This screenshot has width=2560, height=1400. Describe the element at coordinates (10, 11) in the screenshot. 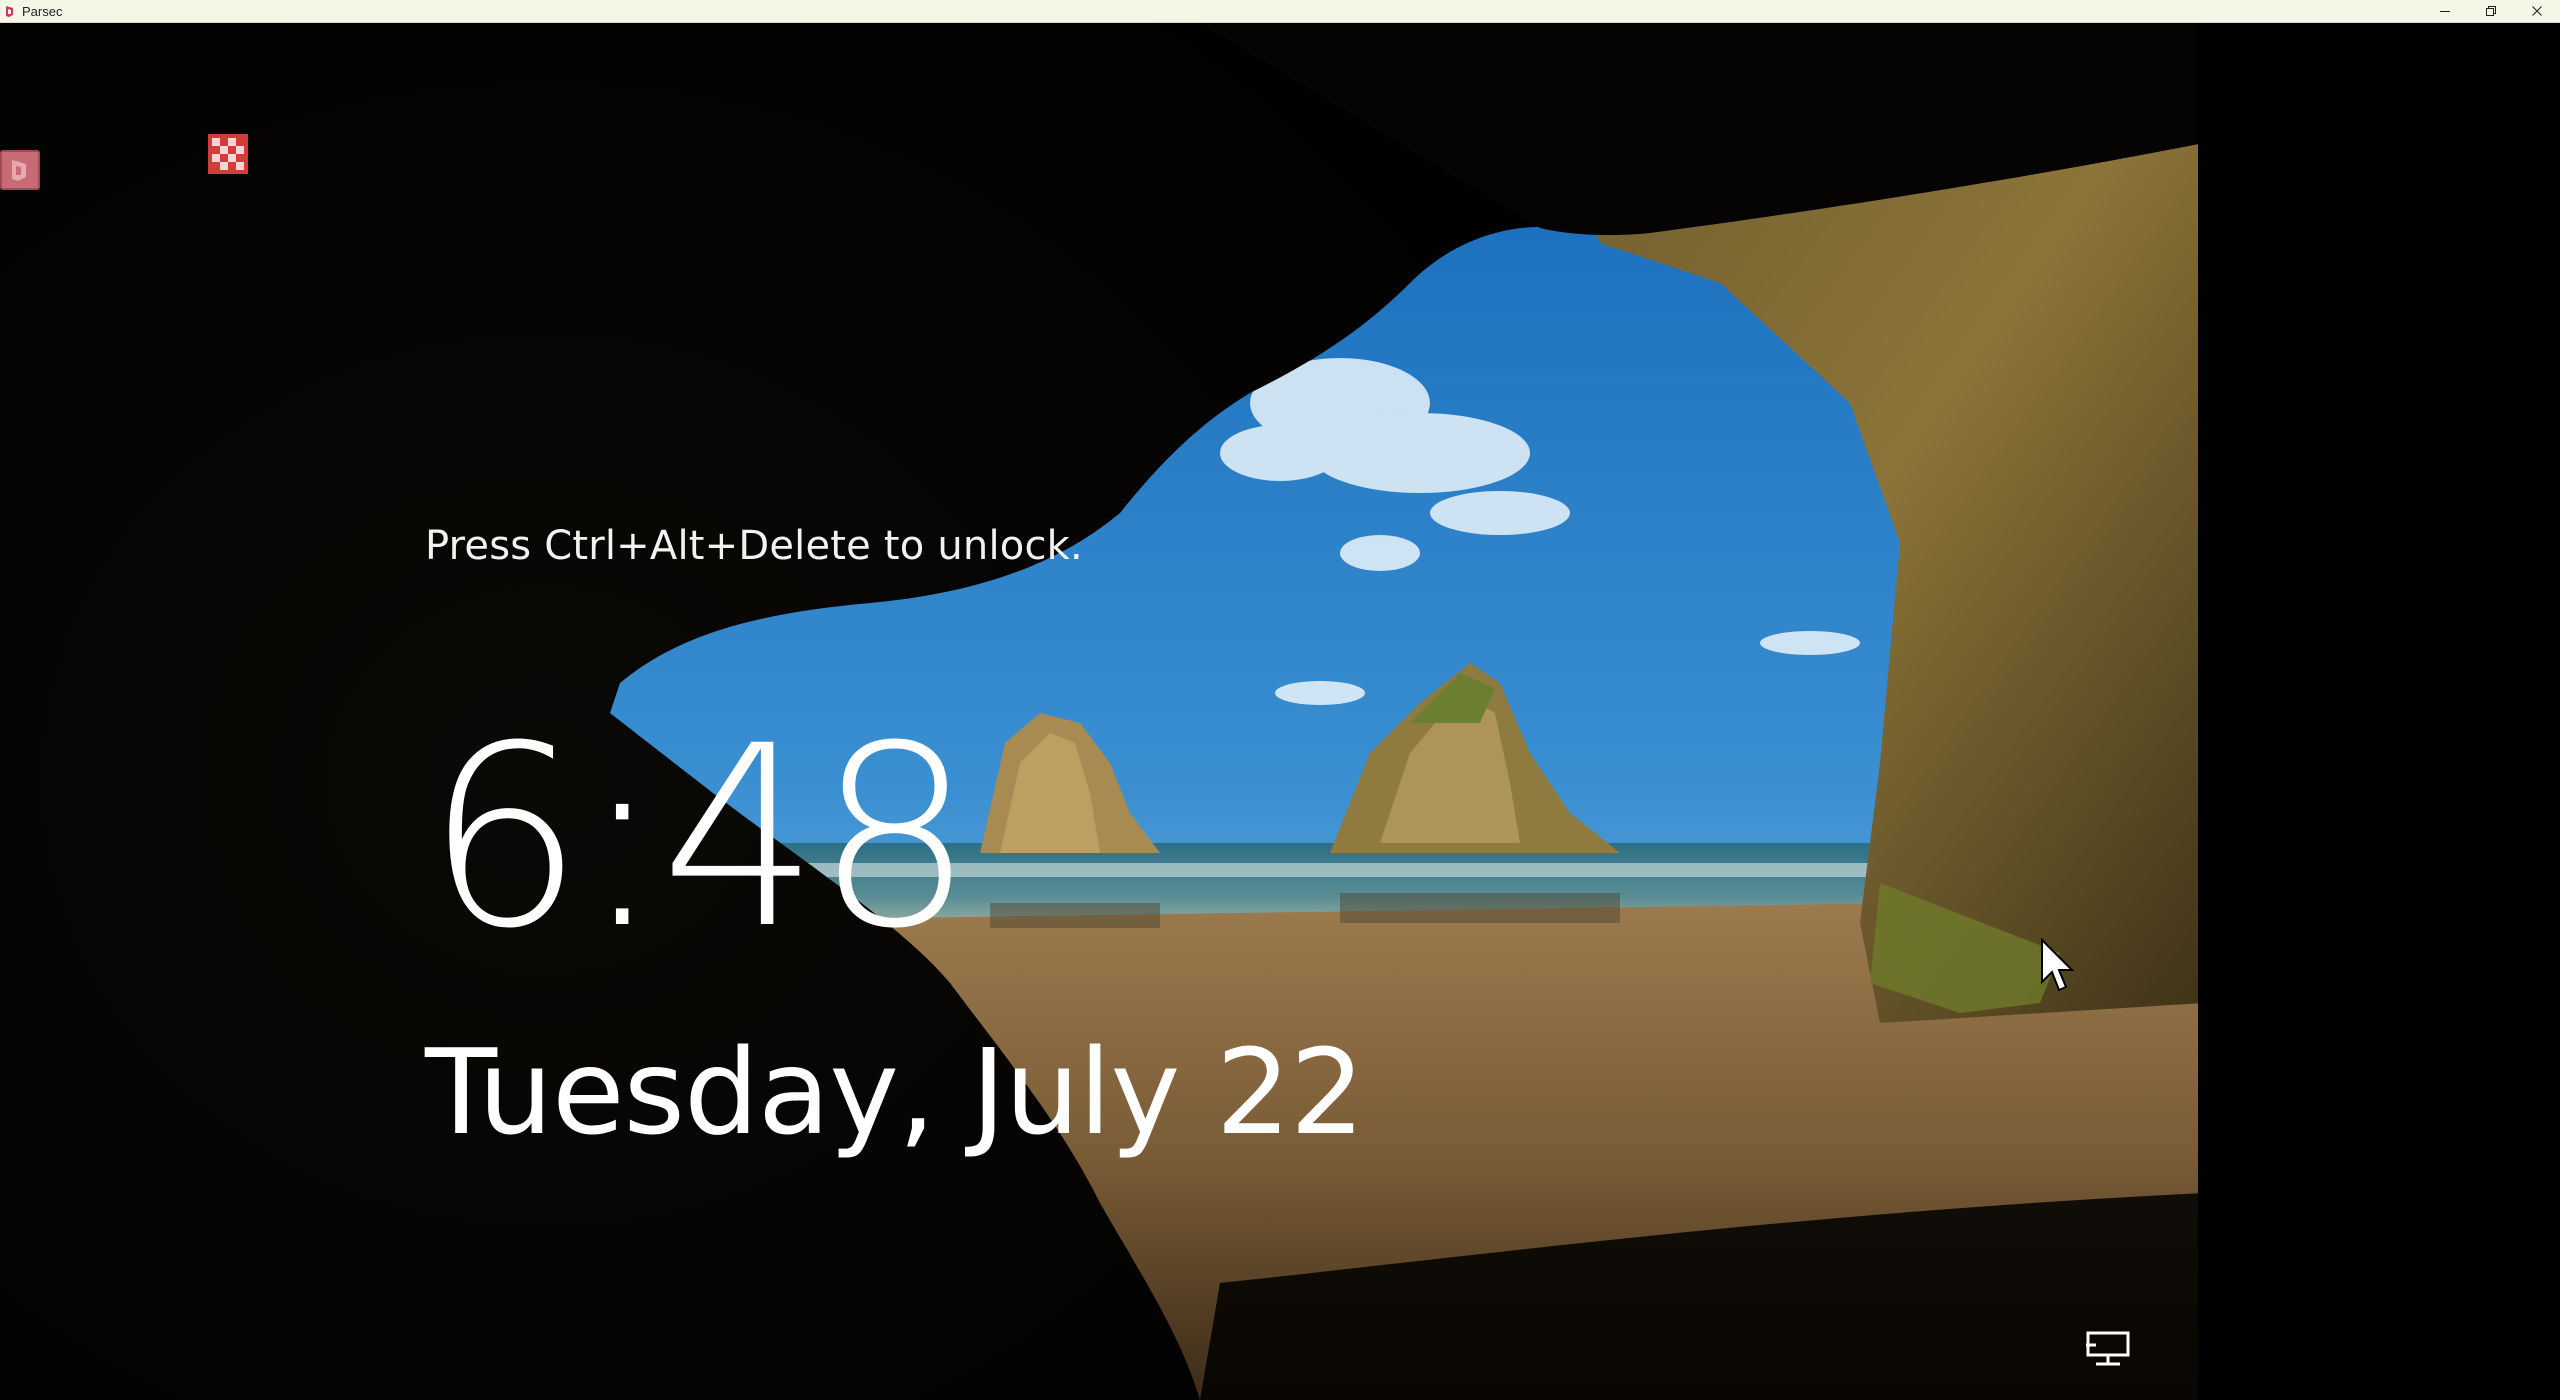

I see `parsec-app-icon` at that location.